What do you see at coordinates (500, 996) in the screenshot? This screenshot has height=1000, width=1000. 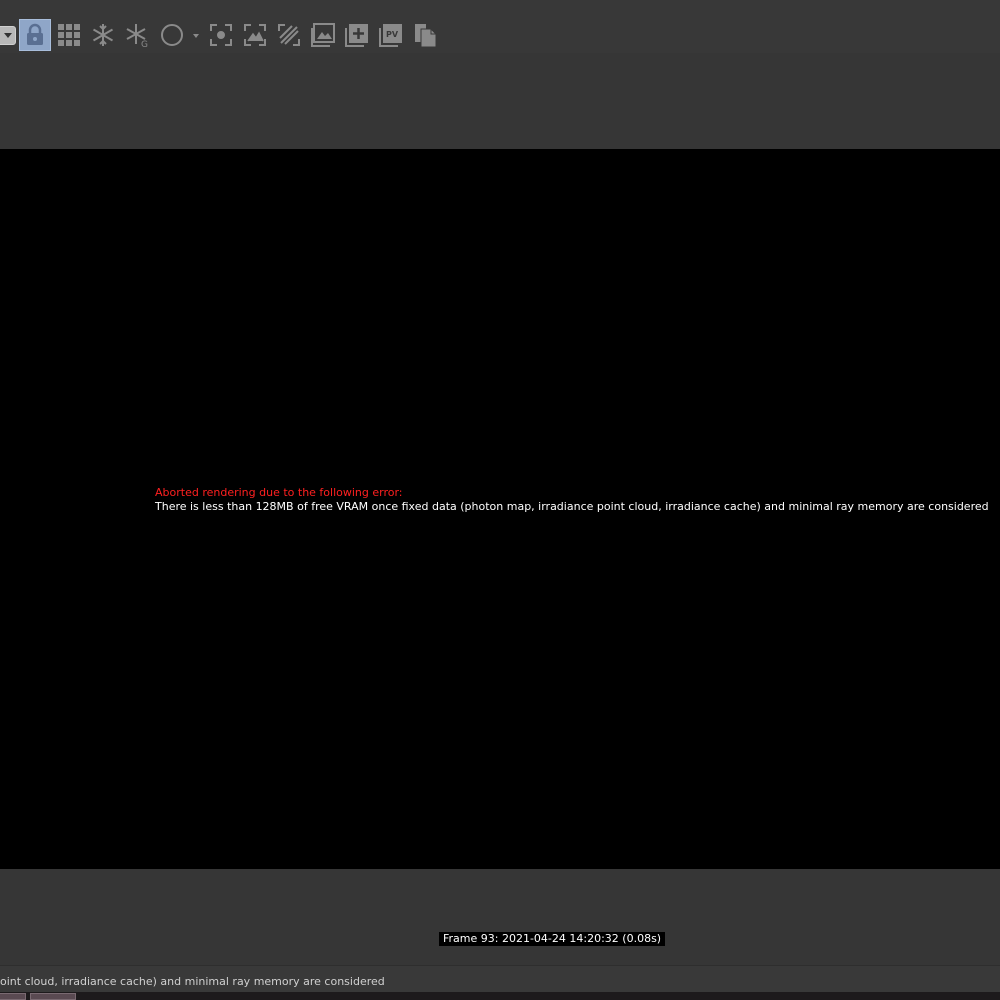 I see `taskbar` at bounding box center [500, 996].